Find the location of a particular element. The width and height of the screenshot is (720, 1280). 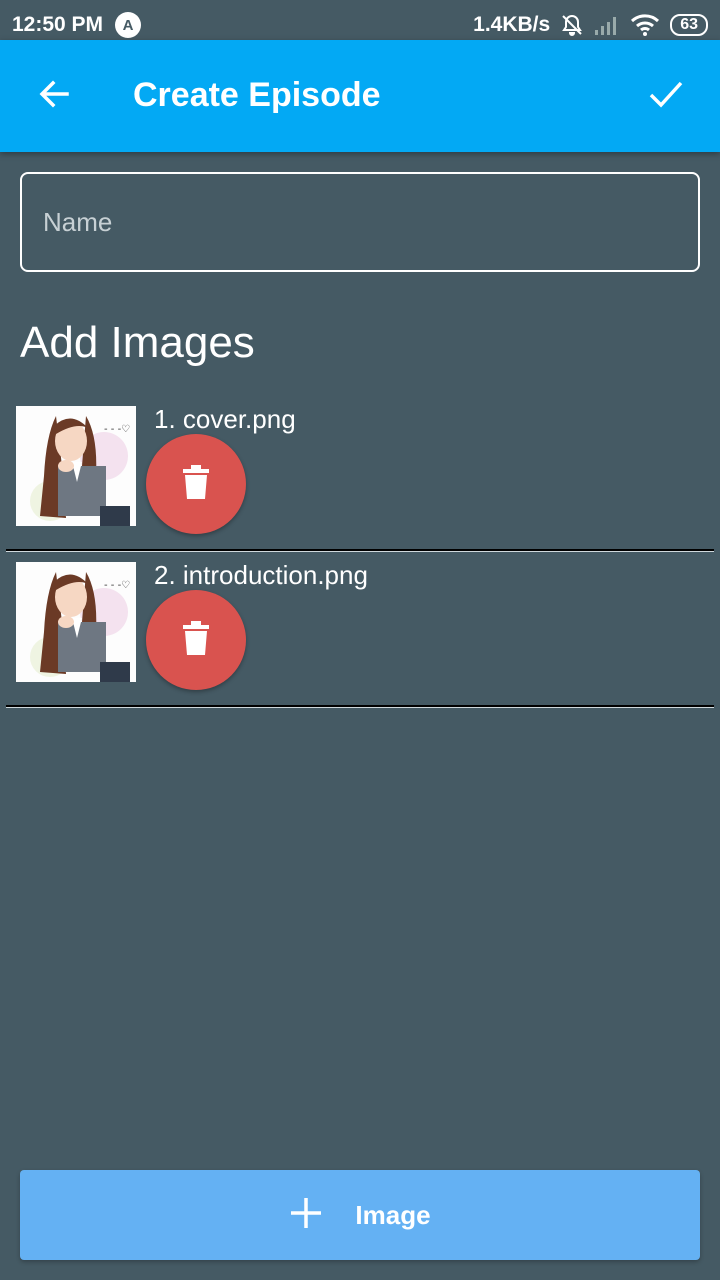

image-filename: 2. introduction.png is located at coordinates (261, 575).